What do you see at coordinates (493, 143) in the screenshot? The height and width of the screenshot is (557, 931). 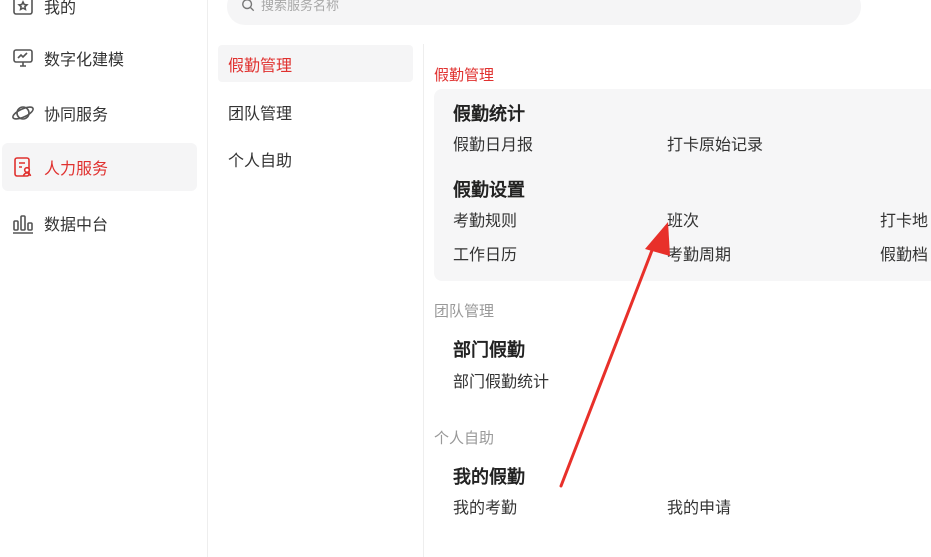 I see `service-link: 假勤日月报` at bounding box center [493, 143].